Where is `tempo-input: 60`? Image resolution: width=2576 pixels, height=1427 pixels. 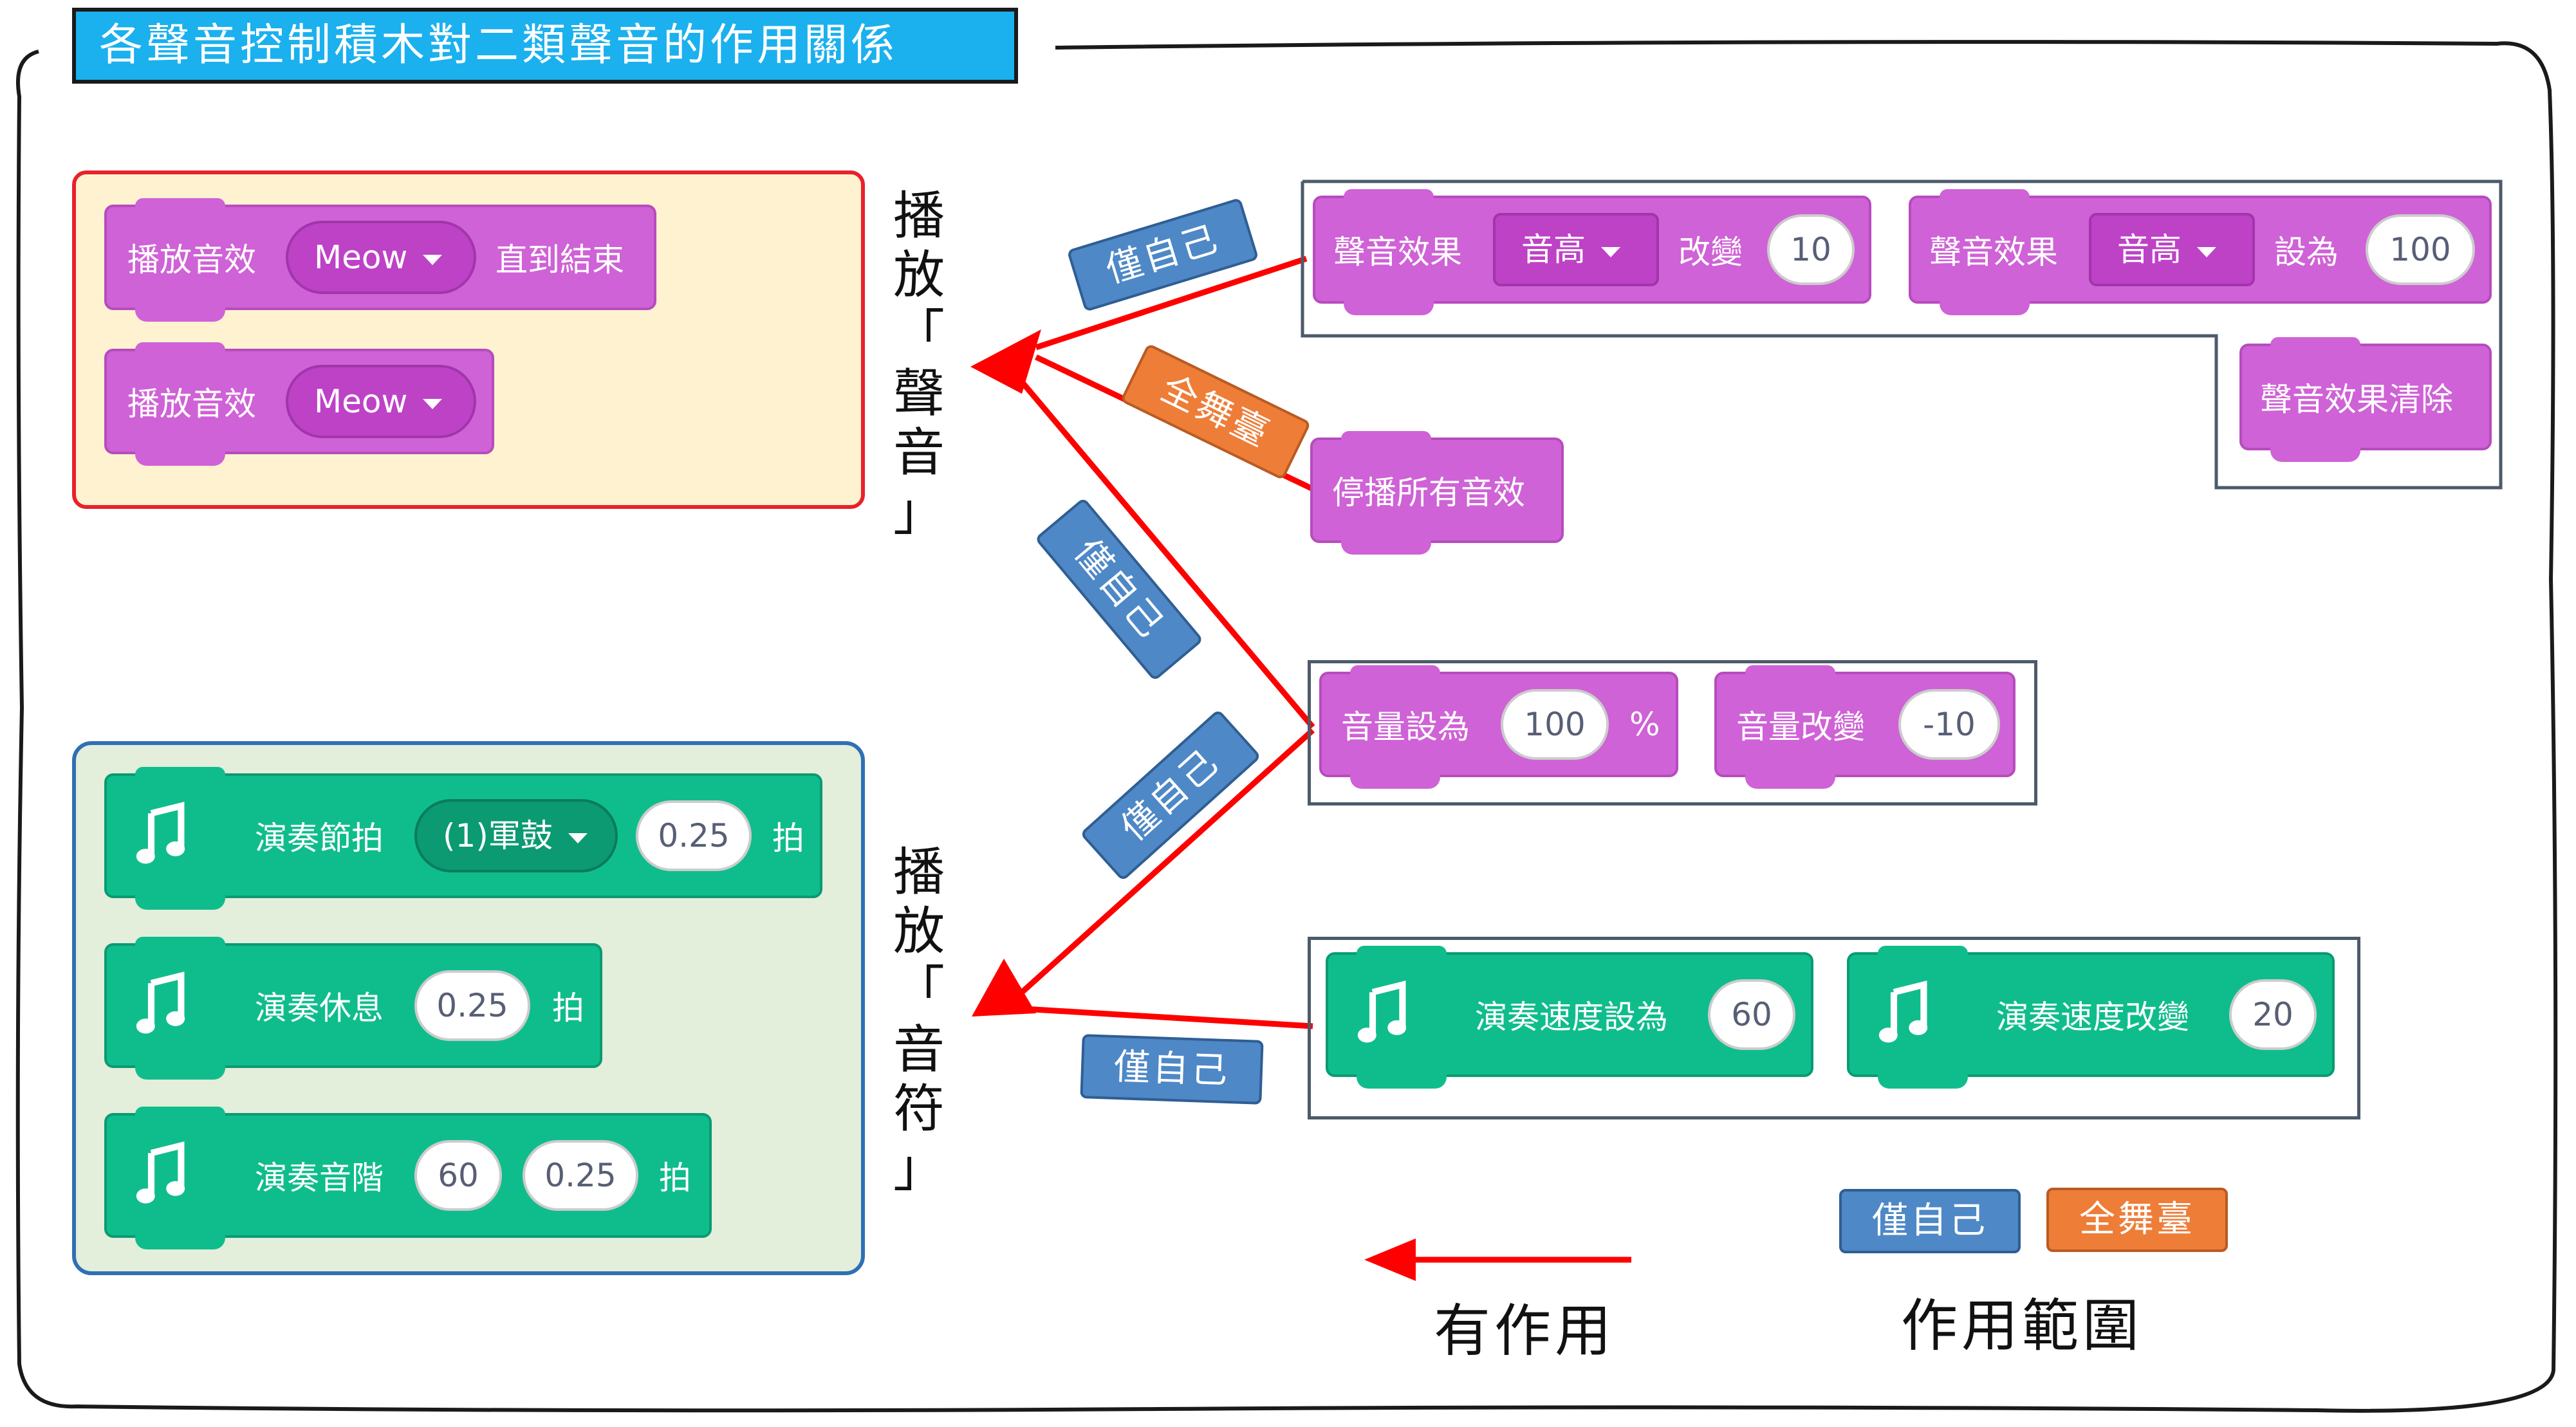
tempo-input: 60 is located at coordinates (1751, 1014).